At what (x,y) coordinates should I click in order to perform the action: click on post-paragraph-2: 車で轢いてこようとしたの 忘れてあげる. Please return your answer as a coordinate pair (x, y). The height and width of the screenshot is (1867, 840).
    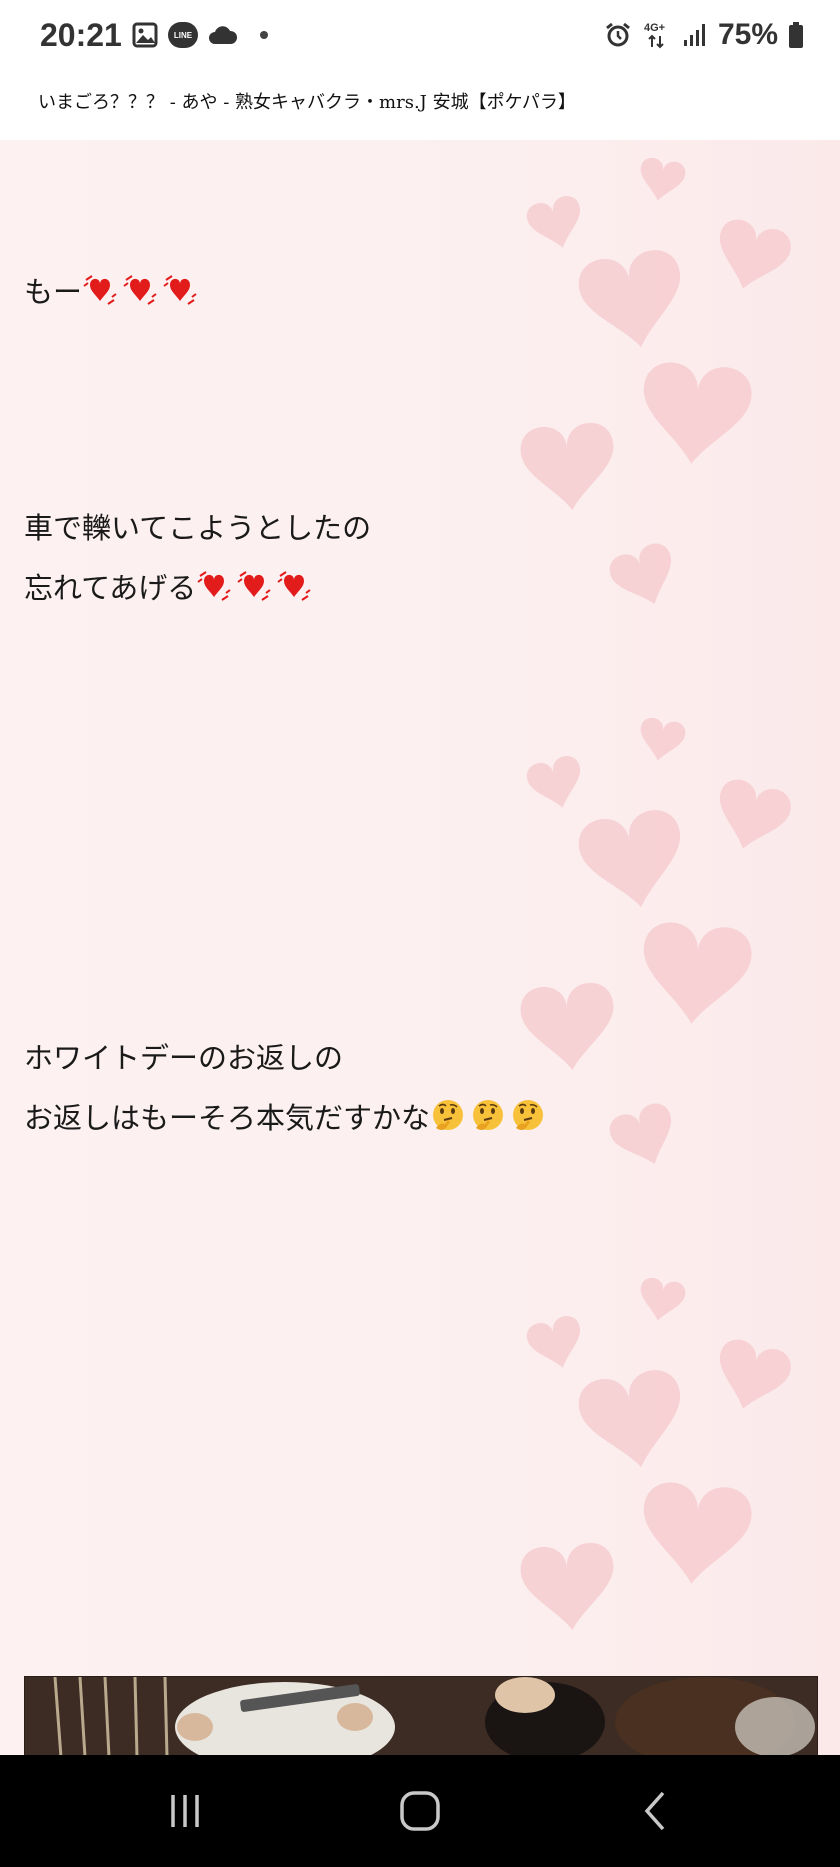
    Looking at the image, I should click on (197, 558).